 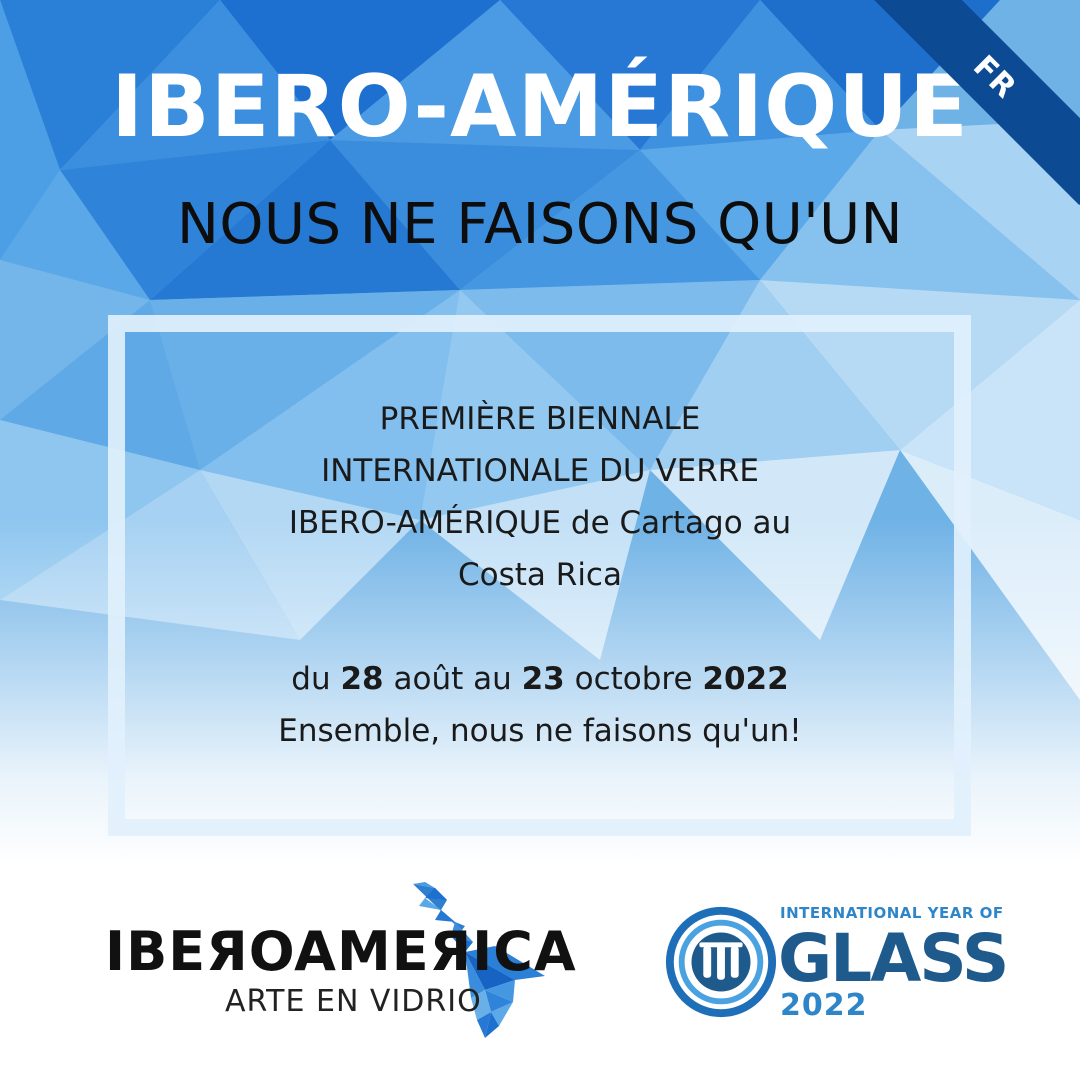 I want to click on end-month: octobre, so click(x=633, y=679).